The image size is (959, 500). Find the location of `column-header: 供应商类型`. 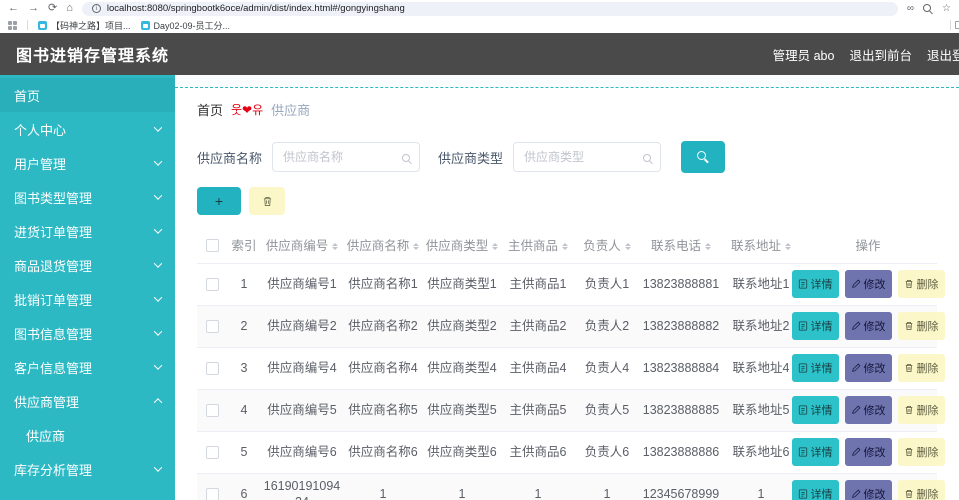

column-header: 供应商类型 is located at coordinates (462, 245).